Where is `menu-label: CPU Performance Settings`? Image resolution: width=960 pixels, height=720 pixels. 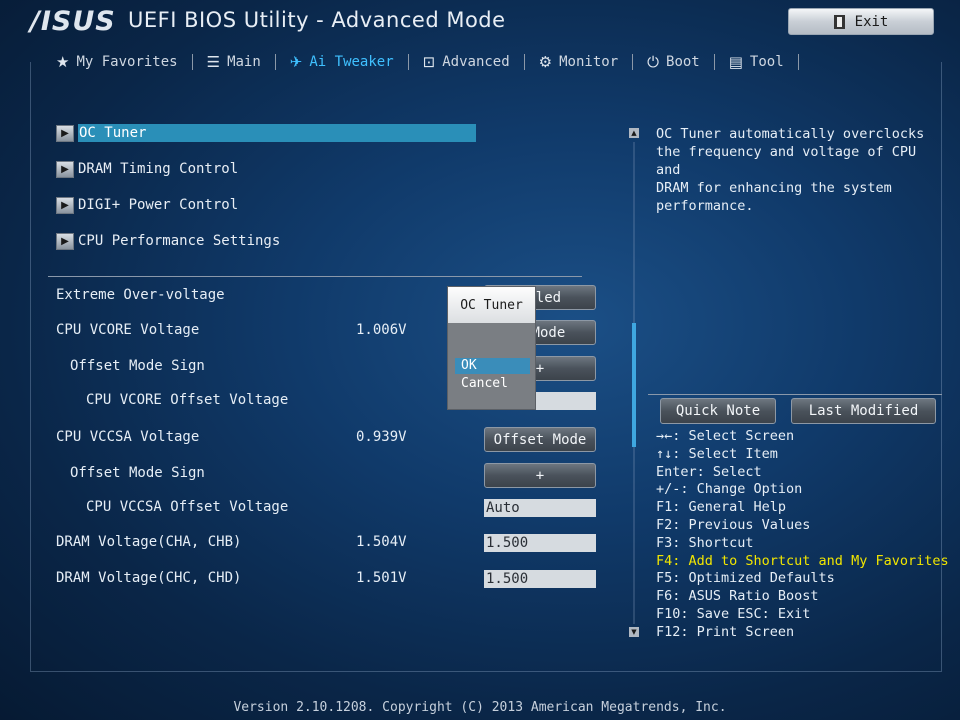 menu-label: CPU Performance Settings is located at coordinates (179, 241).